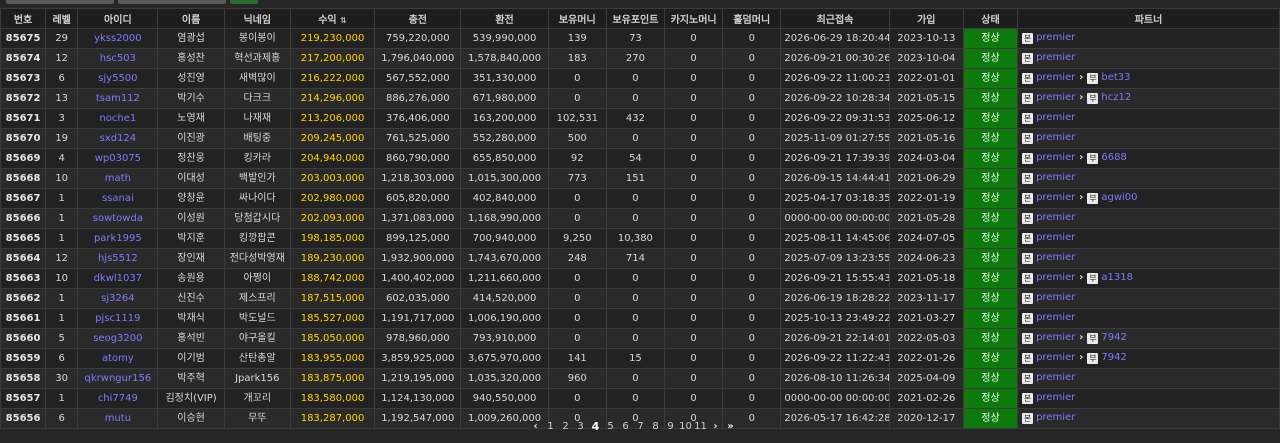 Image resolution: width=1280 pixels, height=443 pixels. What do you see at coordinates (685, 426) in the screenshot?
I see `pagination-page: 10` at bounding box center [685, 426].